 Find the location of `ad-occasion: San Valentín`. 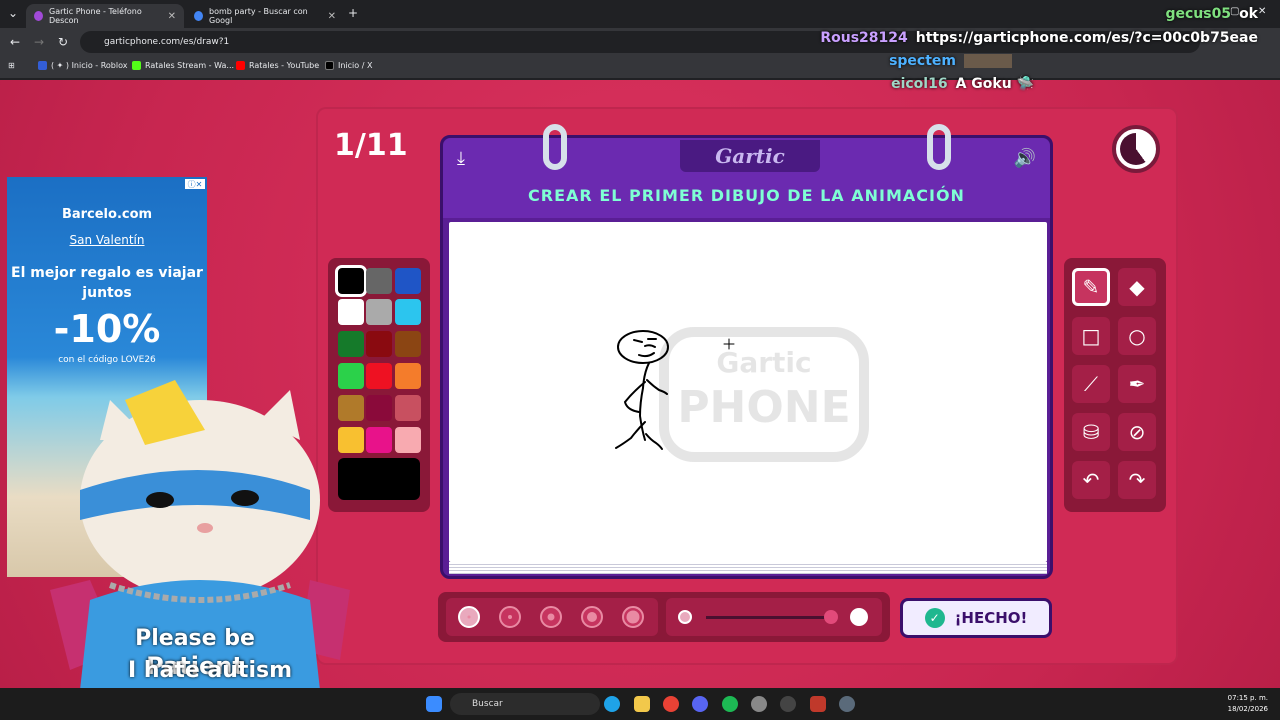

ad-occasion: San Valentín is located at coordinates (107, 240).